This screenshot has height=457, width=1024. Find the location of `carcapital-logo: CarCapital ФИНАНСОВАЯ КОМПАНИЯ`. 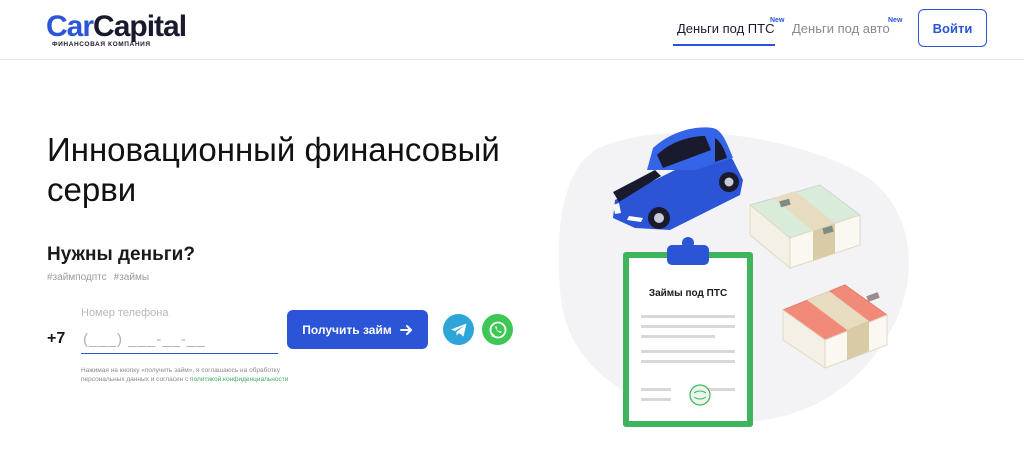

carcapital-logo: CarCapital ФИНАНСОВАЯ КОМПАНИЯ is located at coordinates (131, 30).